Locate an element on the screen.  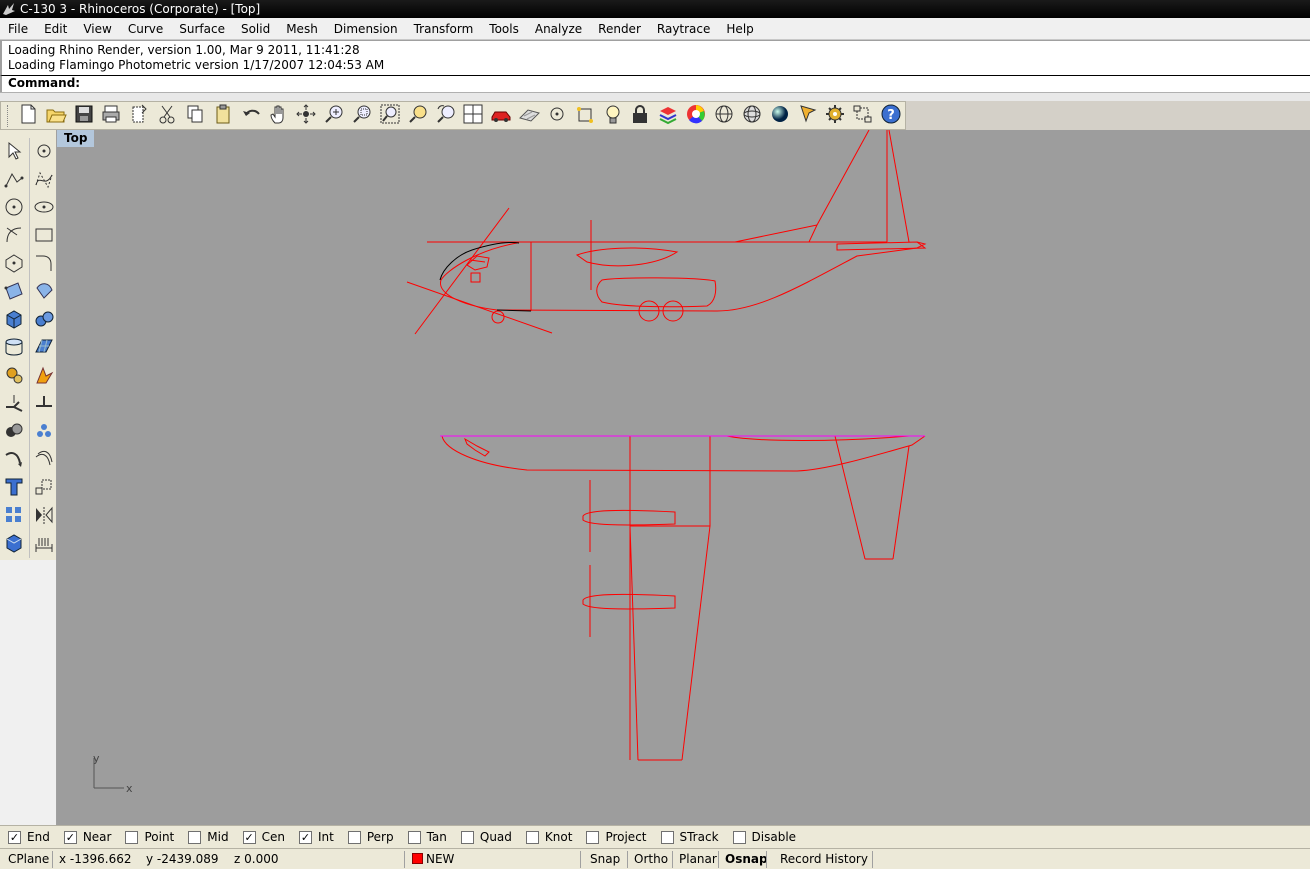
undo-button is located at coordinates (251, 116).